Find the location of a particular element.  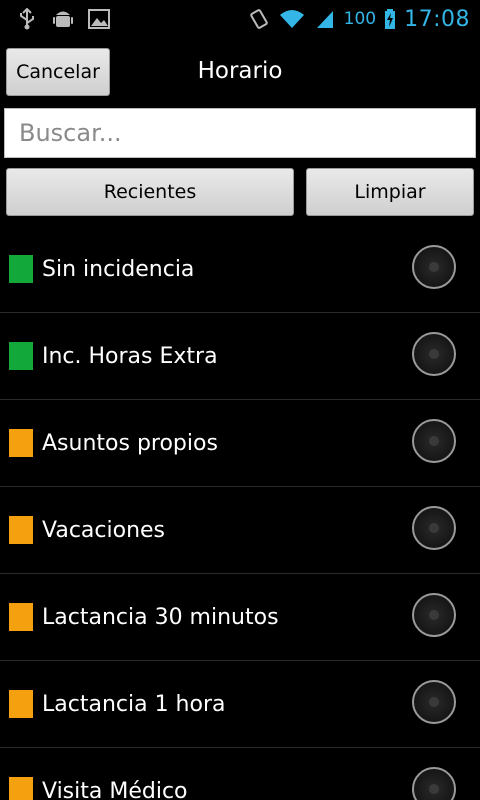

page-title: Horario is located at coordinates (240, 71).